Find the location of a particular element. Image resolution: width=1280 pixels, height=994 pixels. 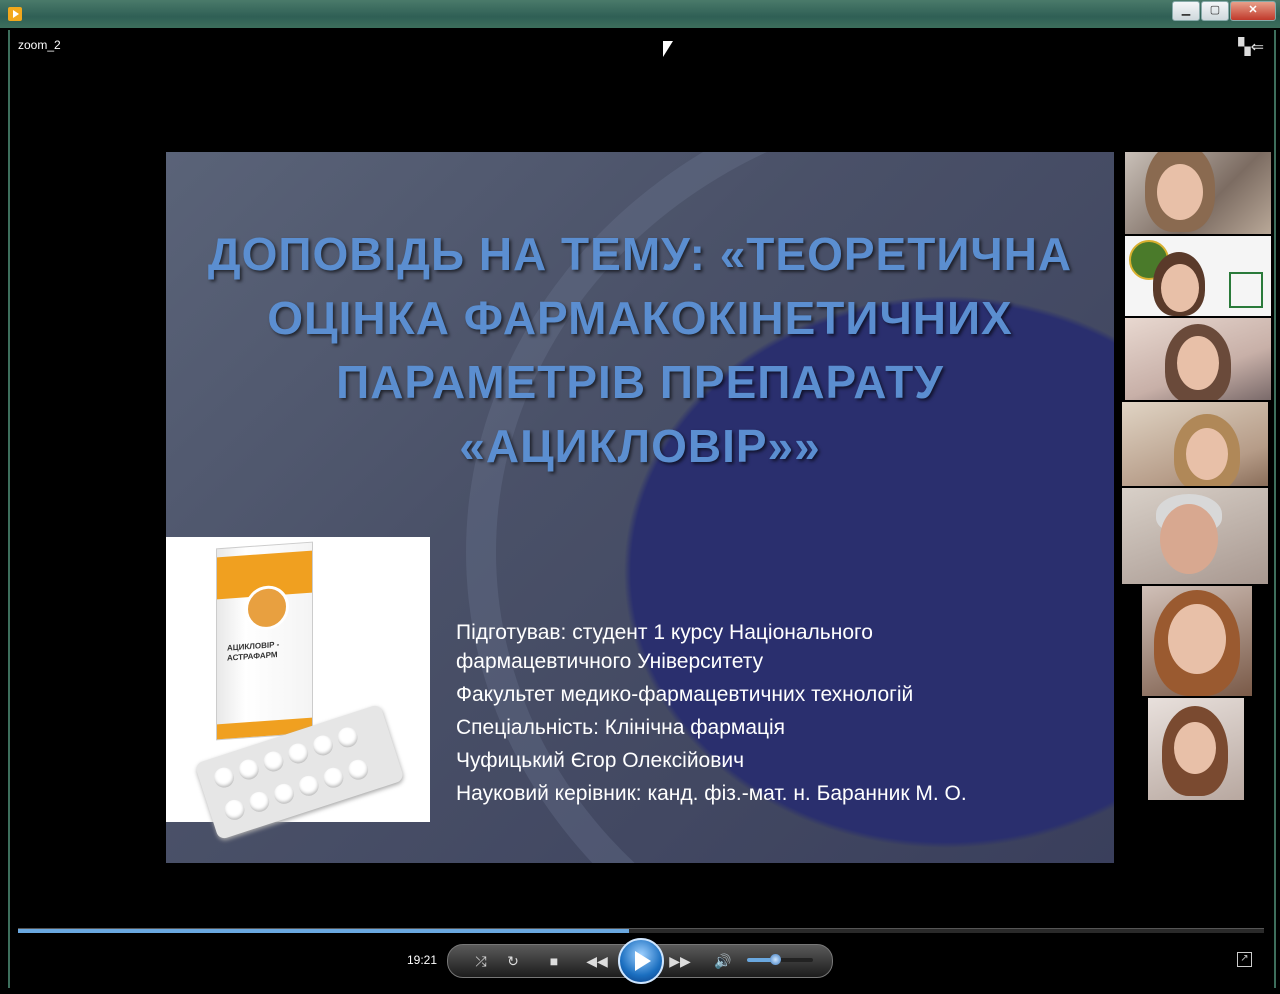

seek-bar is located at coordinates (641, 930).